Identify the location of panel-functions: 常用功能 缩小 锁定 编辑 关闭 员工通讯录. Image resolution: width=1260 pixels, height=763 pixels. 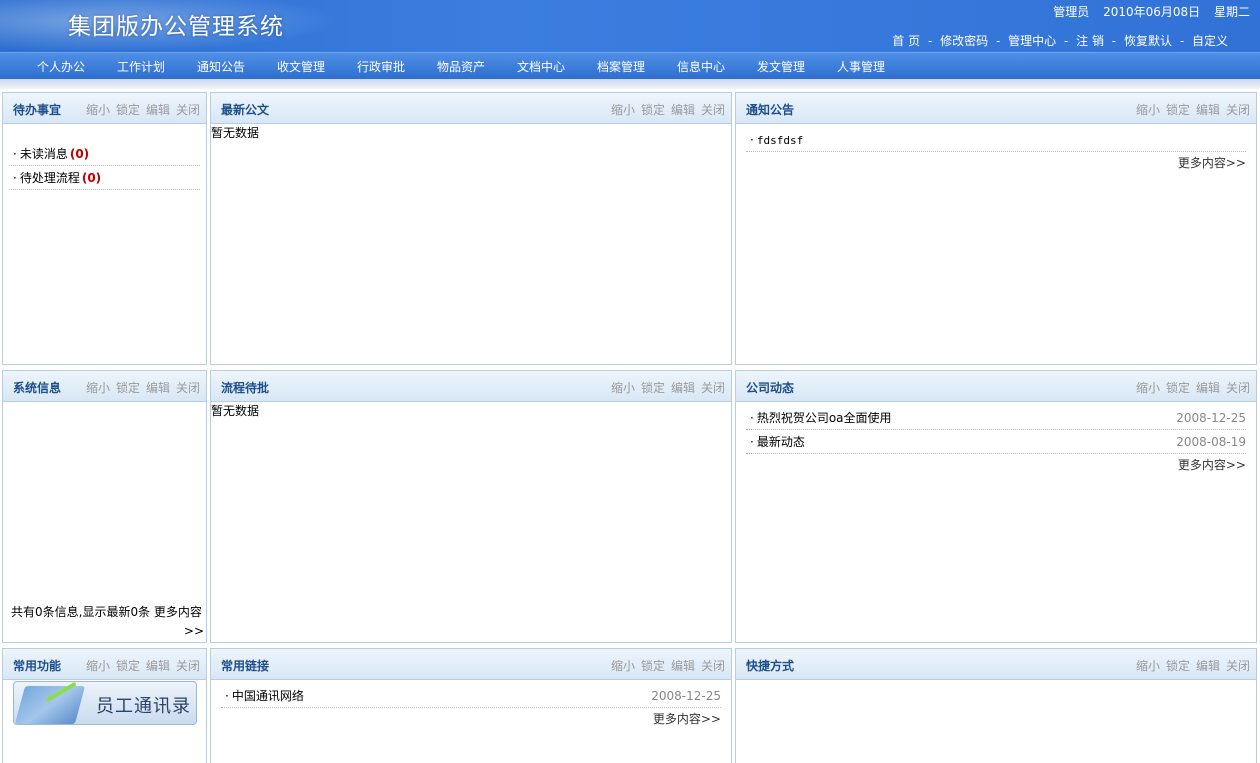
(104, 705).